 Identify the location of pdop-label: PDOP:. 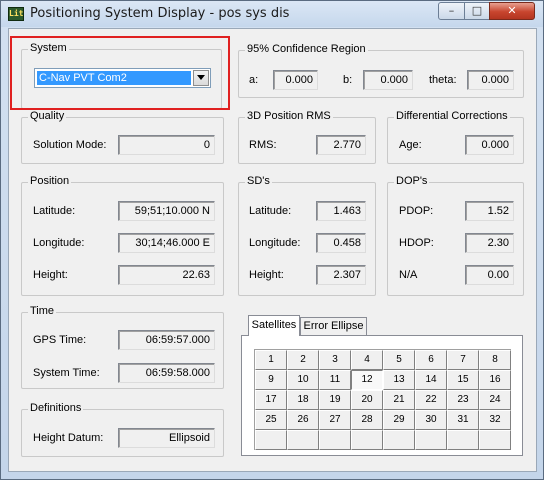
(416, 211).